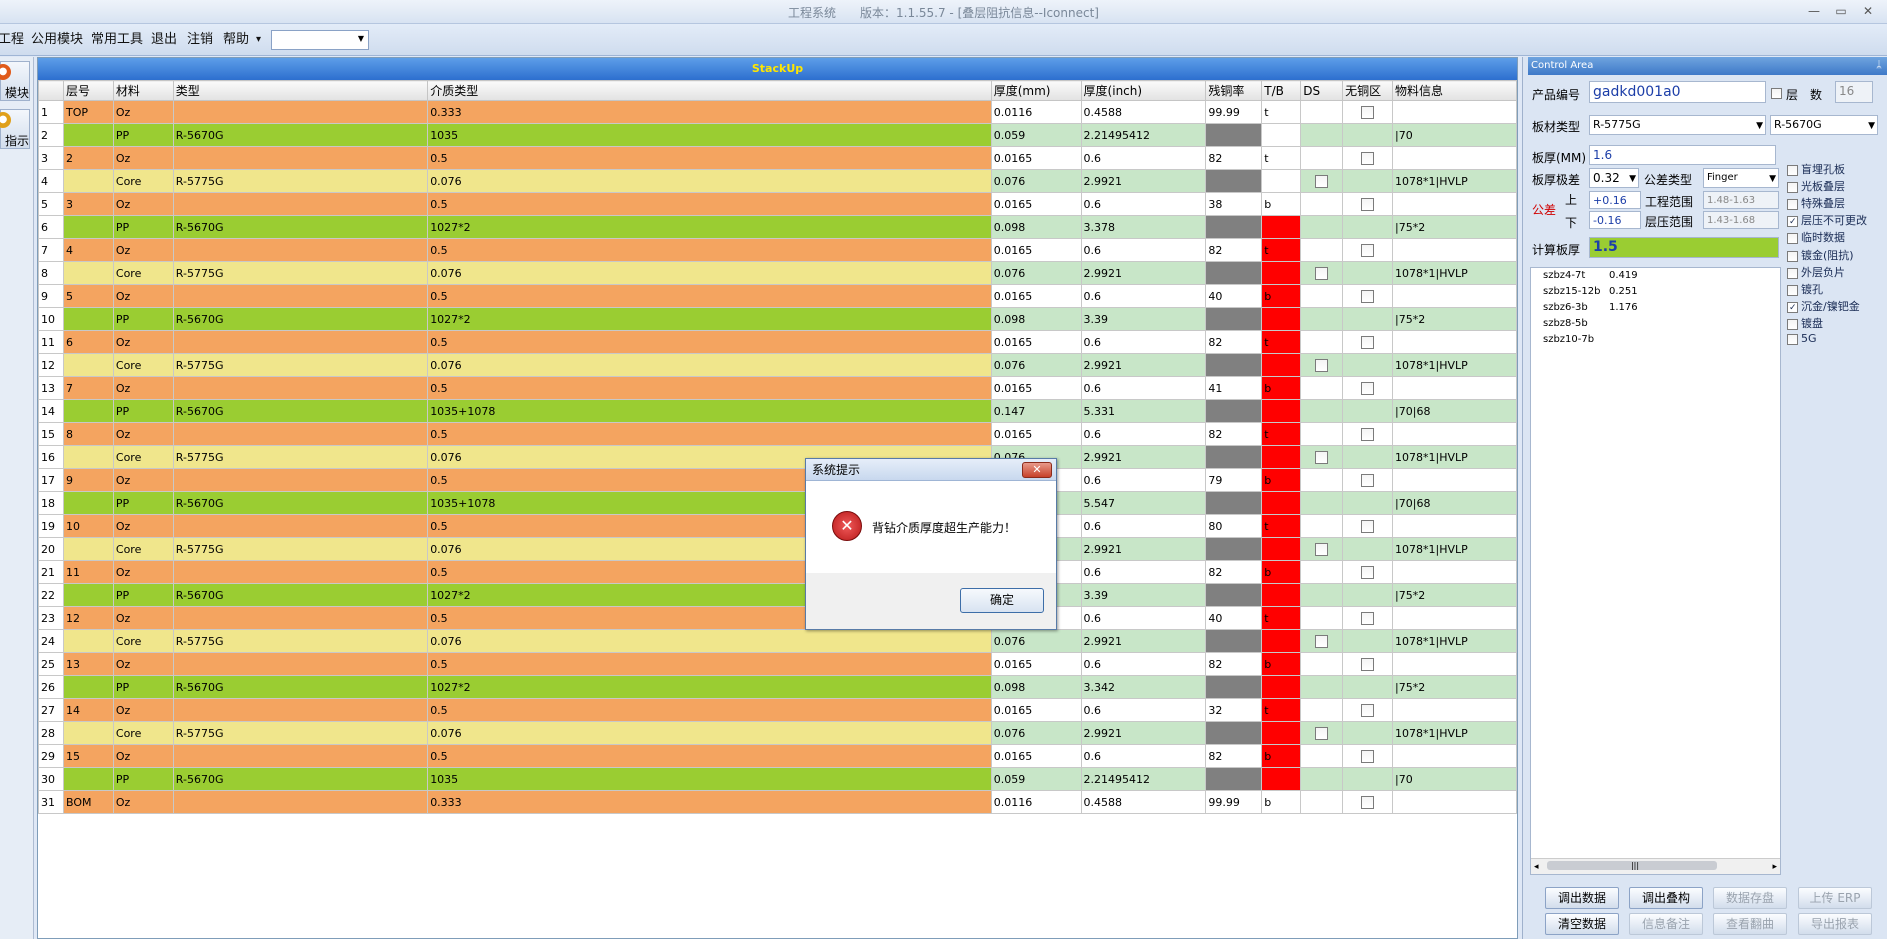  Describe the element at coordinates (51, 342) in the screenshot. I see `table-cell: 11` at that location.